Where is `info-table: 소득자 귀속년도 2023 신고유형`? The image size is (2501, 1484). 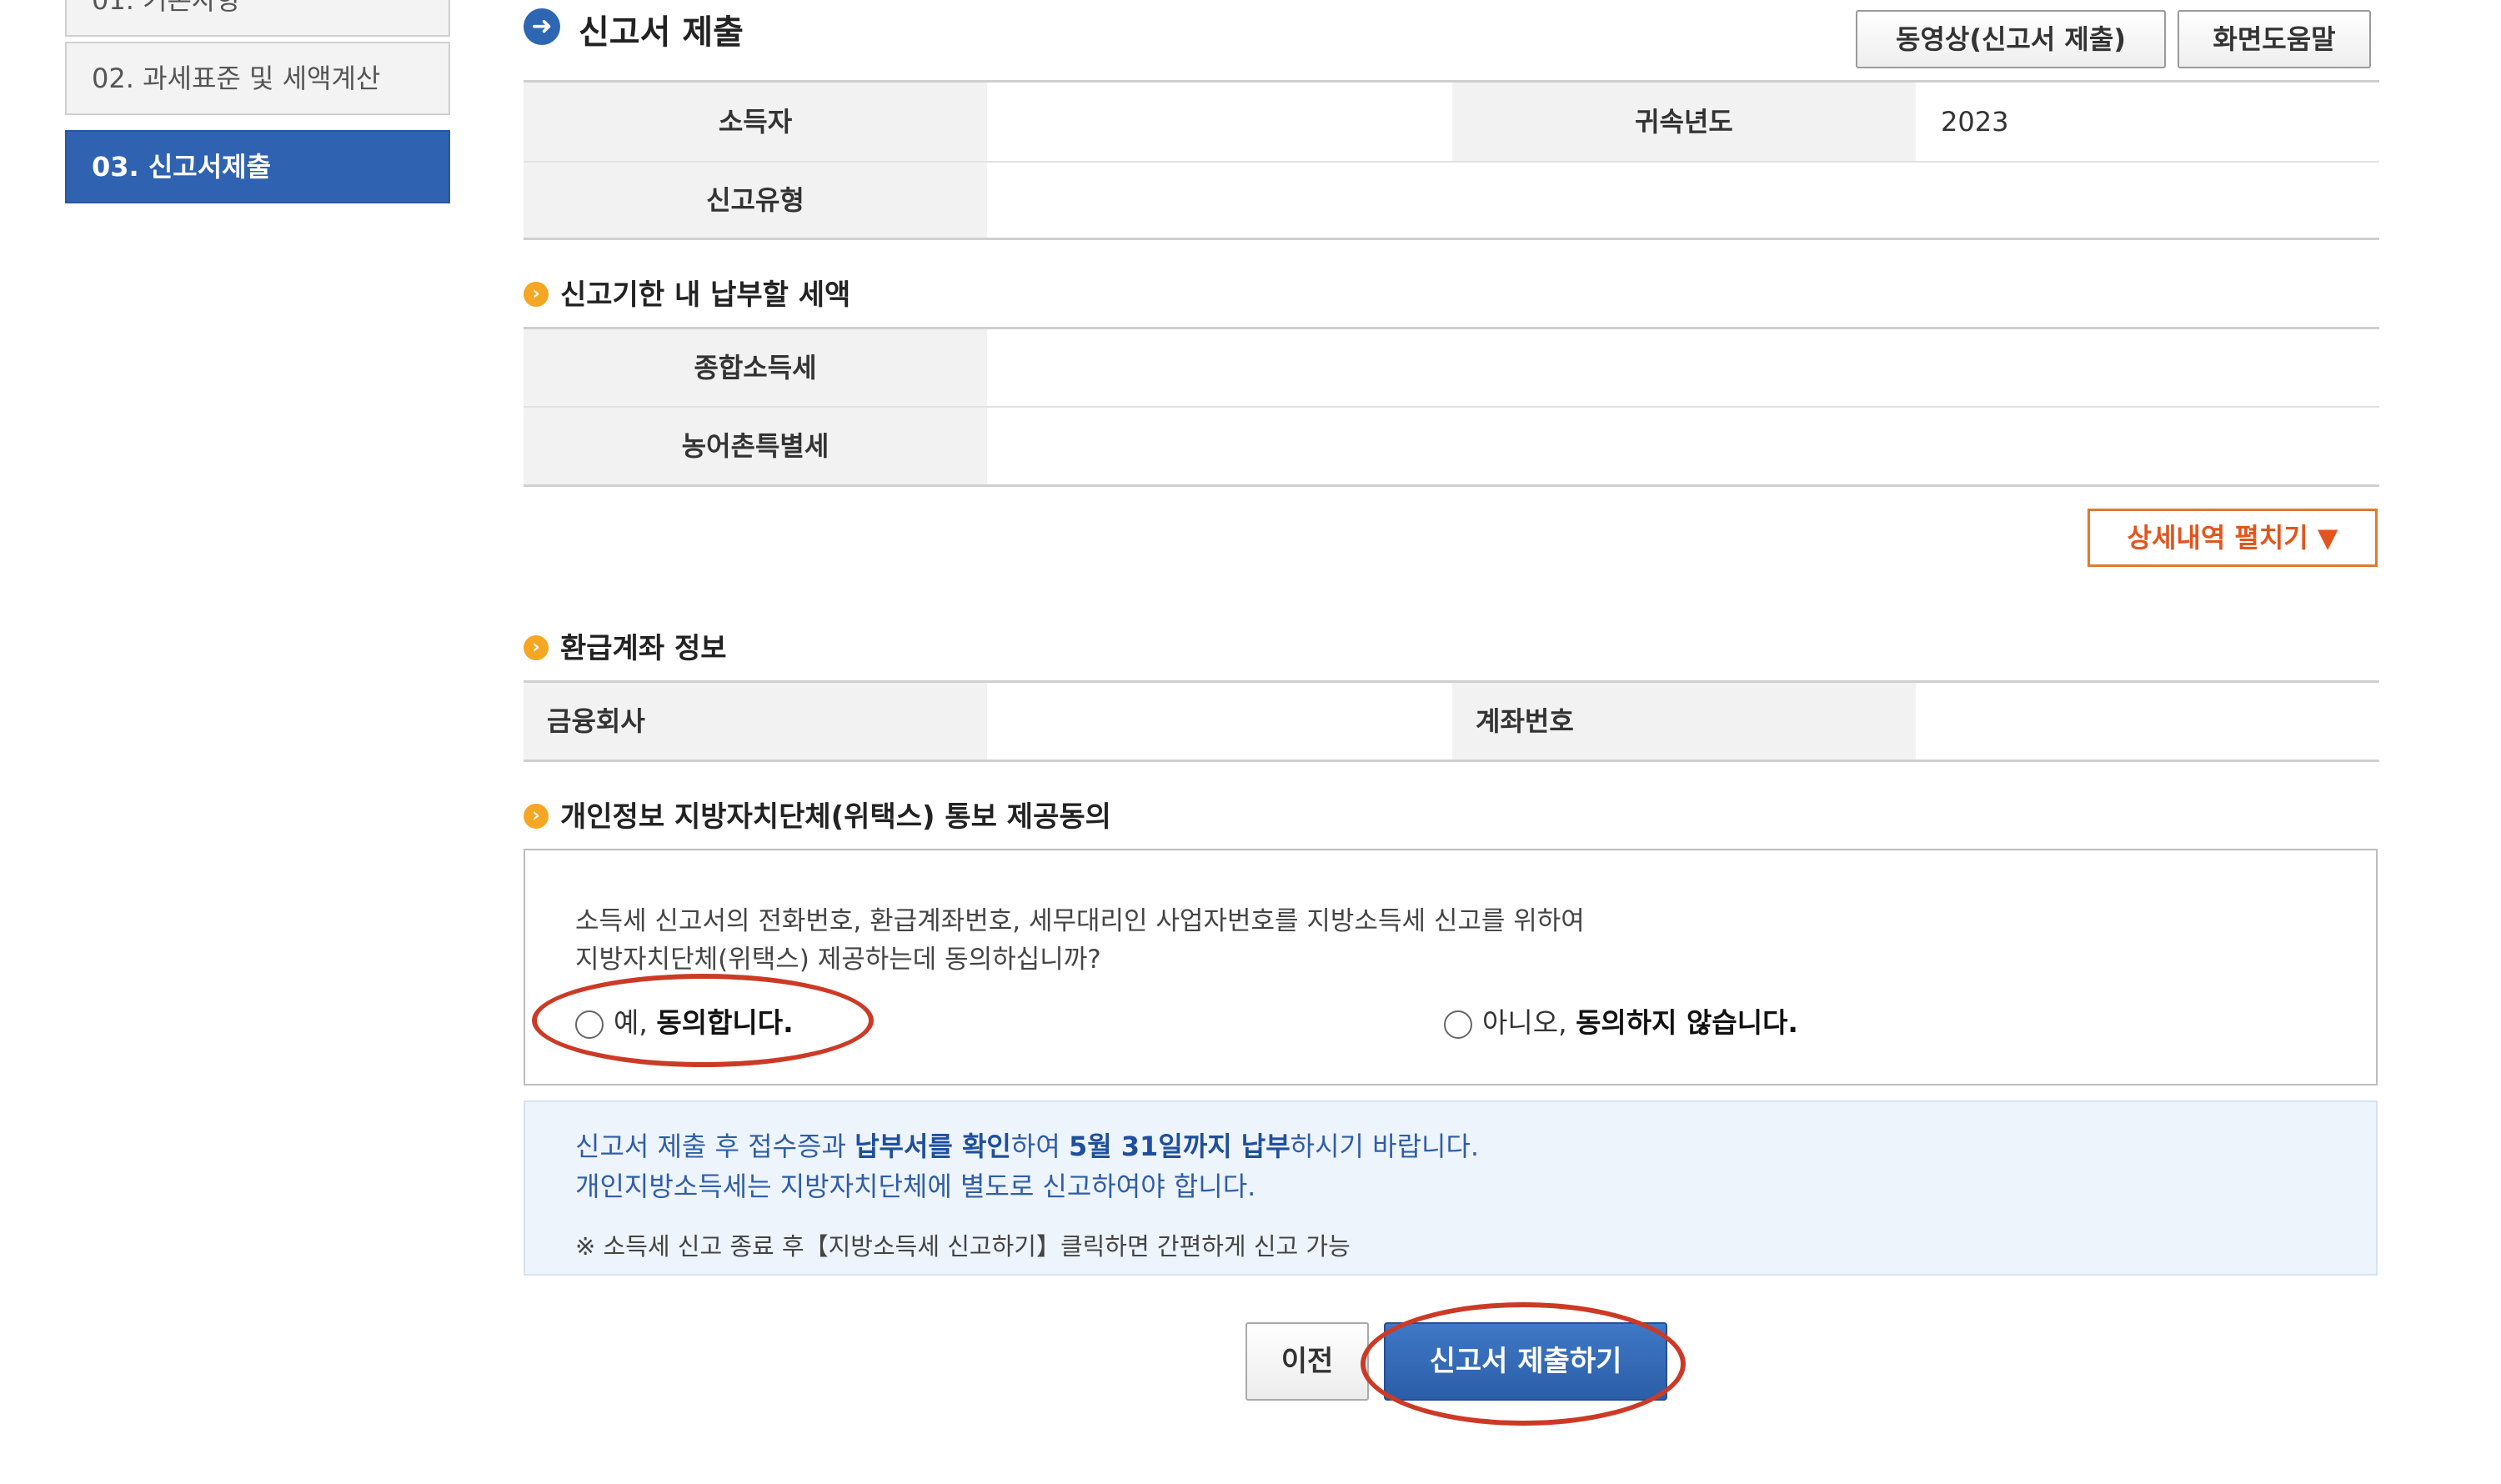
info-table: 소득자 귀속년도 2023 신고유형 is located at coordinates (1451, 160).